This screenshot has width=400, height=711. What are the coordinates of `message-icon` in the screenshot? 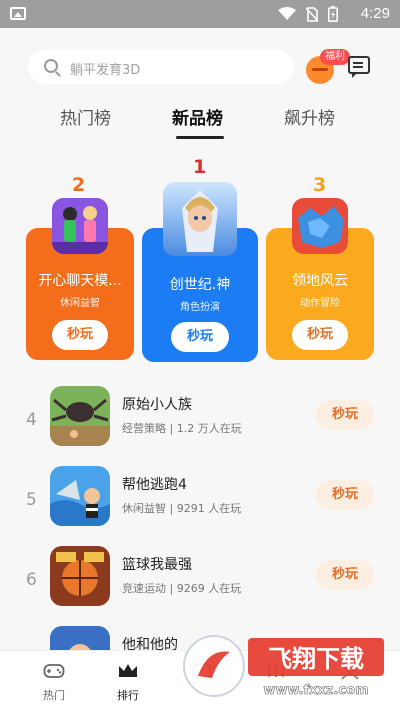 It's located at (359, 67).